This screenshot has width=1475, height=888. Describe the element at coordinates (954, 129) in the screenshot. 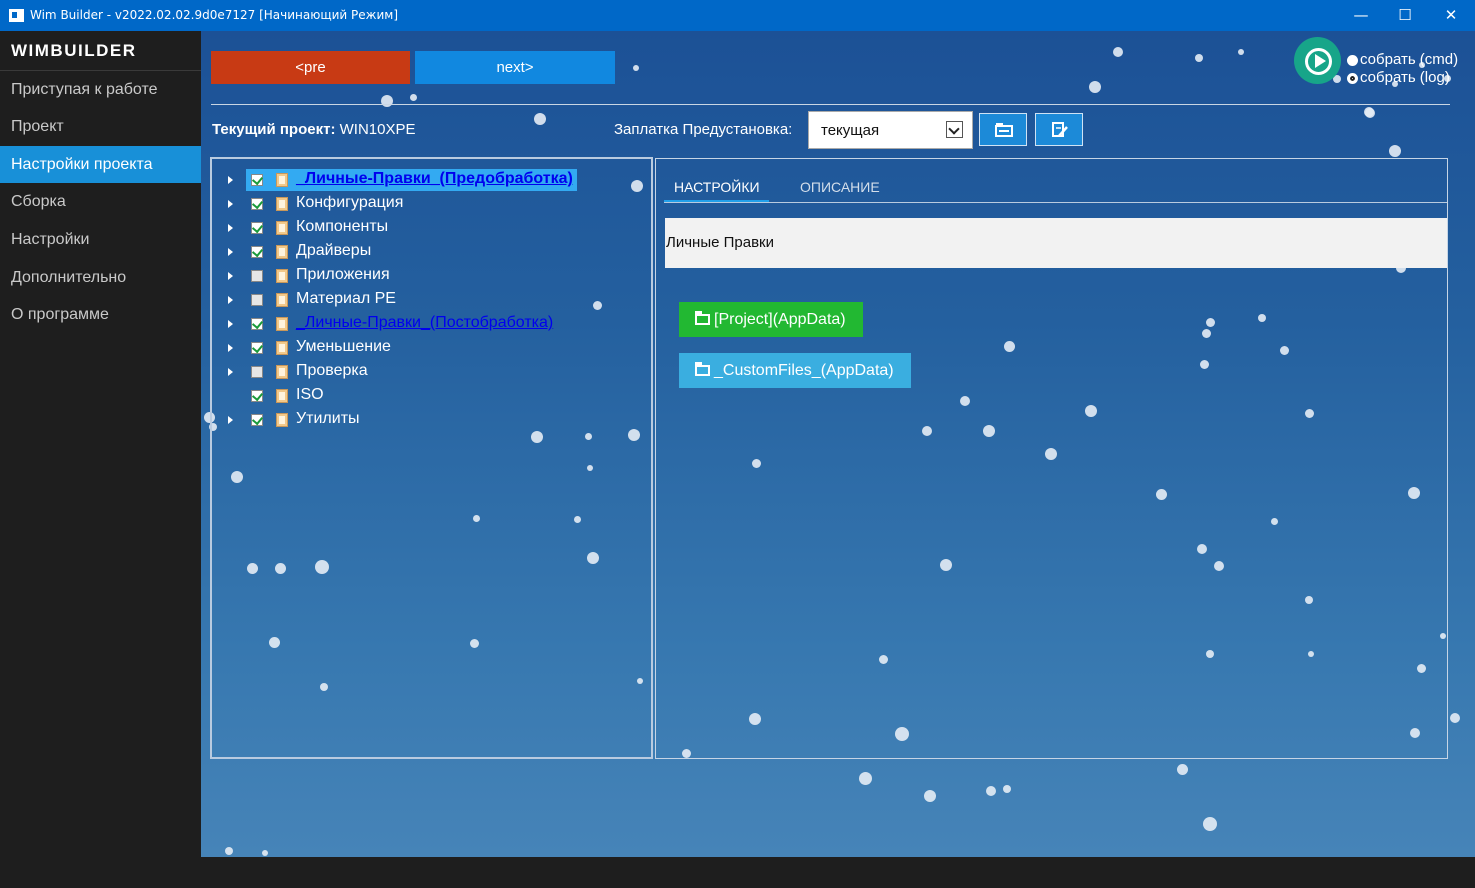

I see `chevron-down-icon` at that location.